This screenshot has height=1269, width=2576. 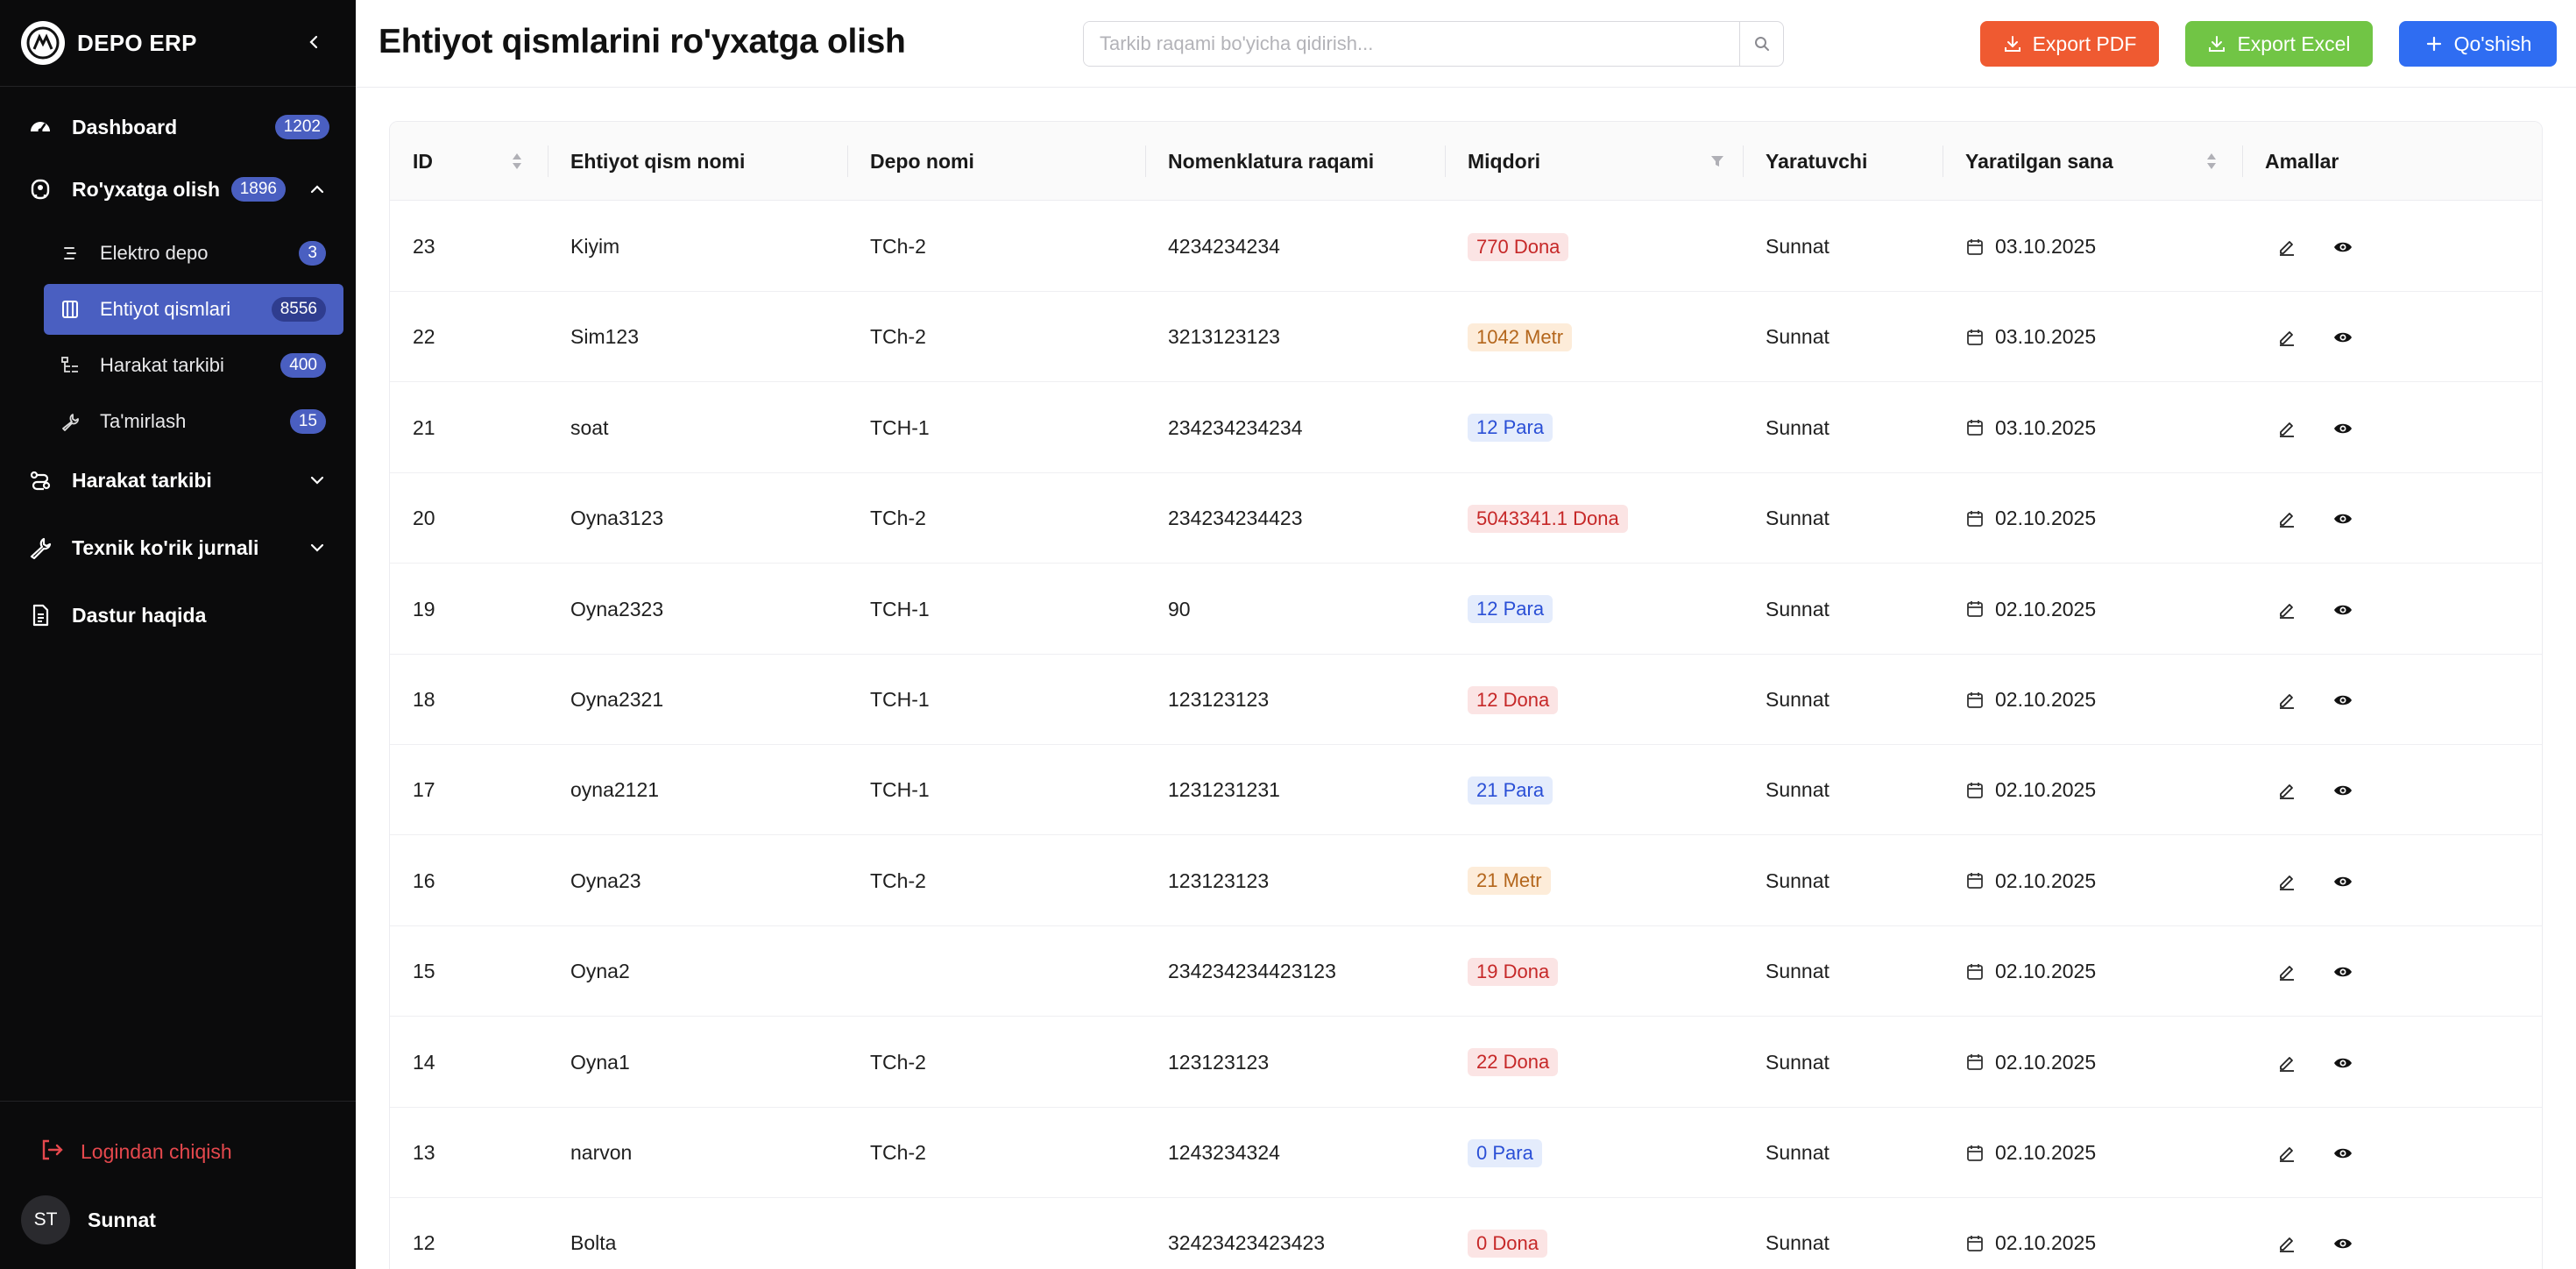 I want to click on column-header-depo: Depo nomi, so click(x=996, y=161).